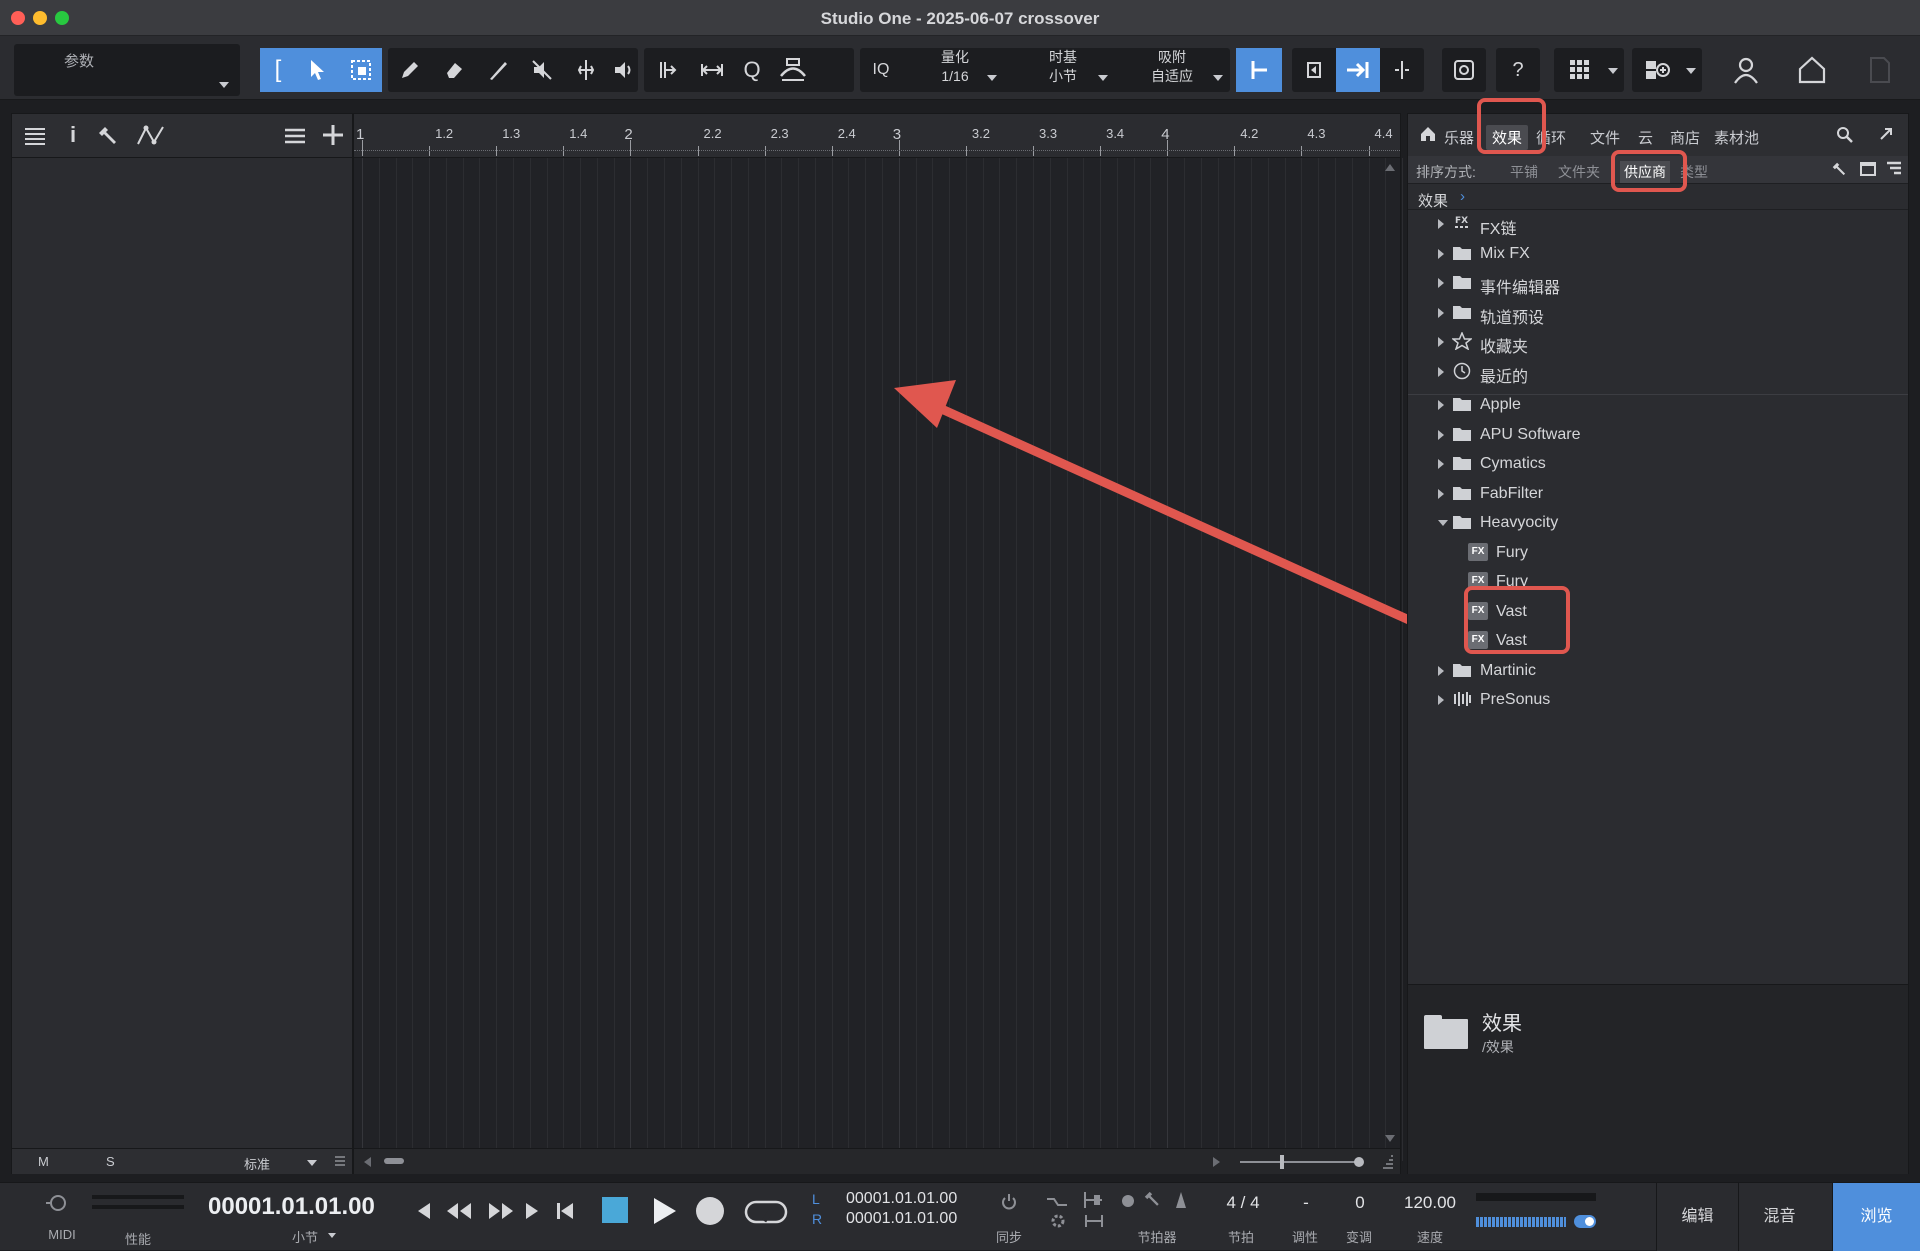 This screenshot has width=1920, height=1251. I want to click on split-tool-button, so click(586, 70).